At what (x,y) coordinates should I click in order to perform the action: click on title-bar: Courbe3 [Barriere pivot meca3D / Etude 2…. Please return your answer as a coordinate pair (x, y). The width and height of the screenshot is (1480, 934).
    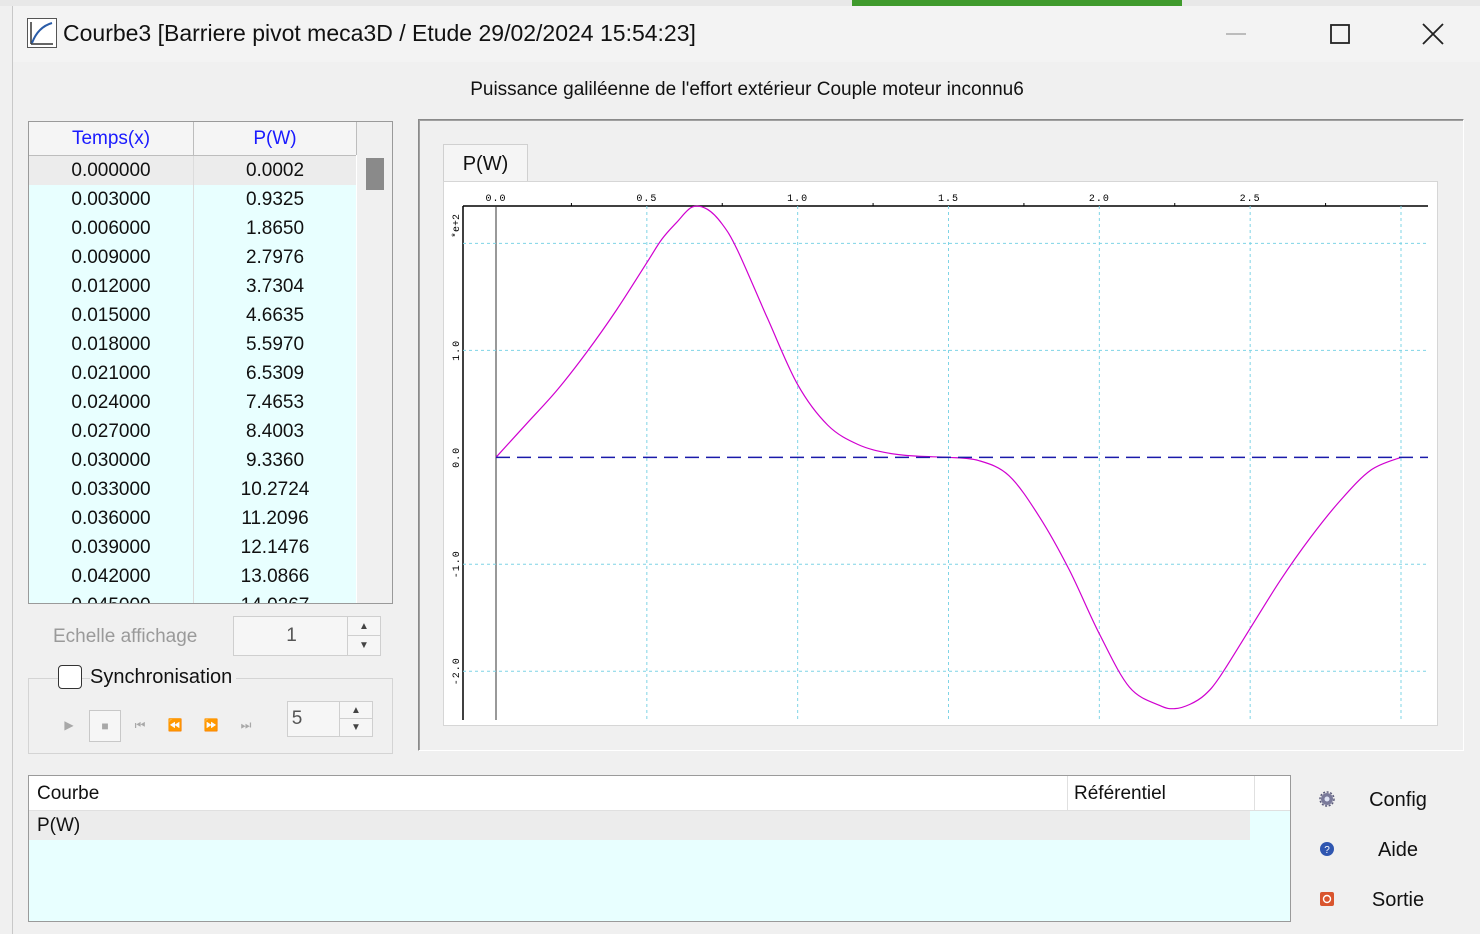
    Looking at the image, I should click on (746, 34).